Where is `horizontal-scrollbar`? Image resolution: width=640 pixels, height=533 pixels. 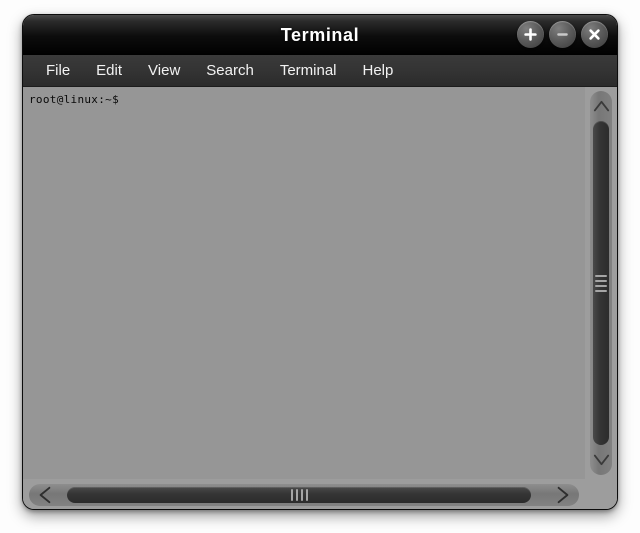
horizontal-scrollbar is located at coordinates (304, 494).